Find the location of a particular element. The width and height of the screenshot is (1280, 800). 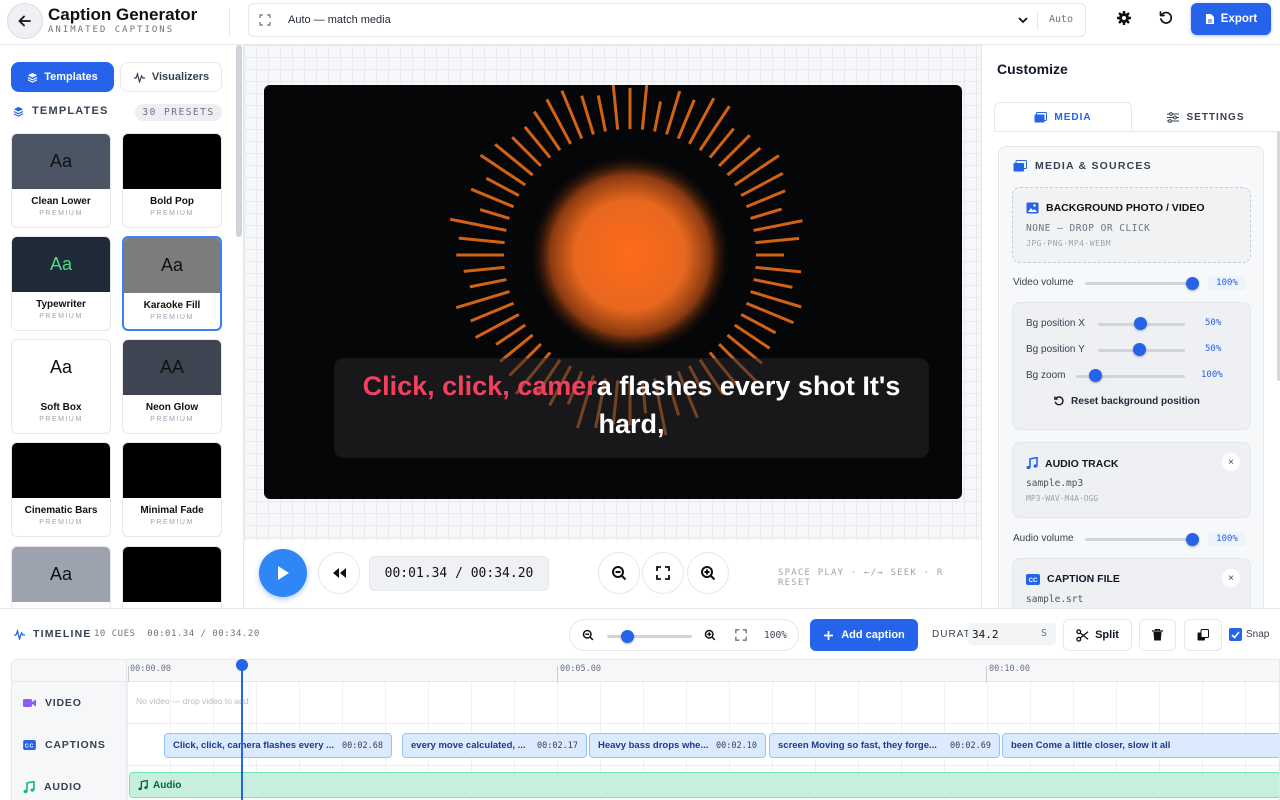

caption-clip: been Come a little closer, slow it all is located at coordinates (1140, 745).